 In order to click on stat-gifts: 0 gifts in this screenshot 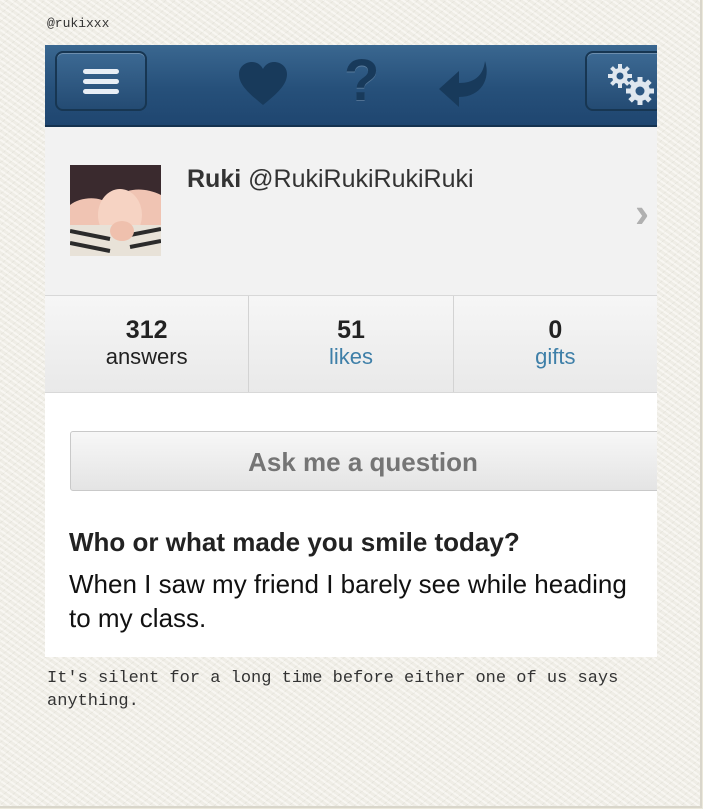, I will do `click(555, 344)`.